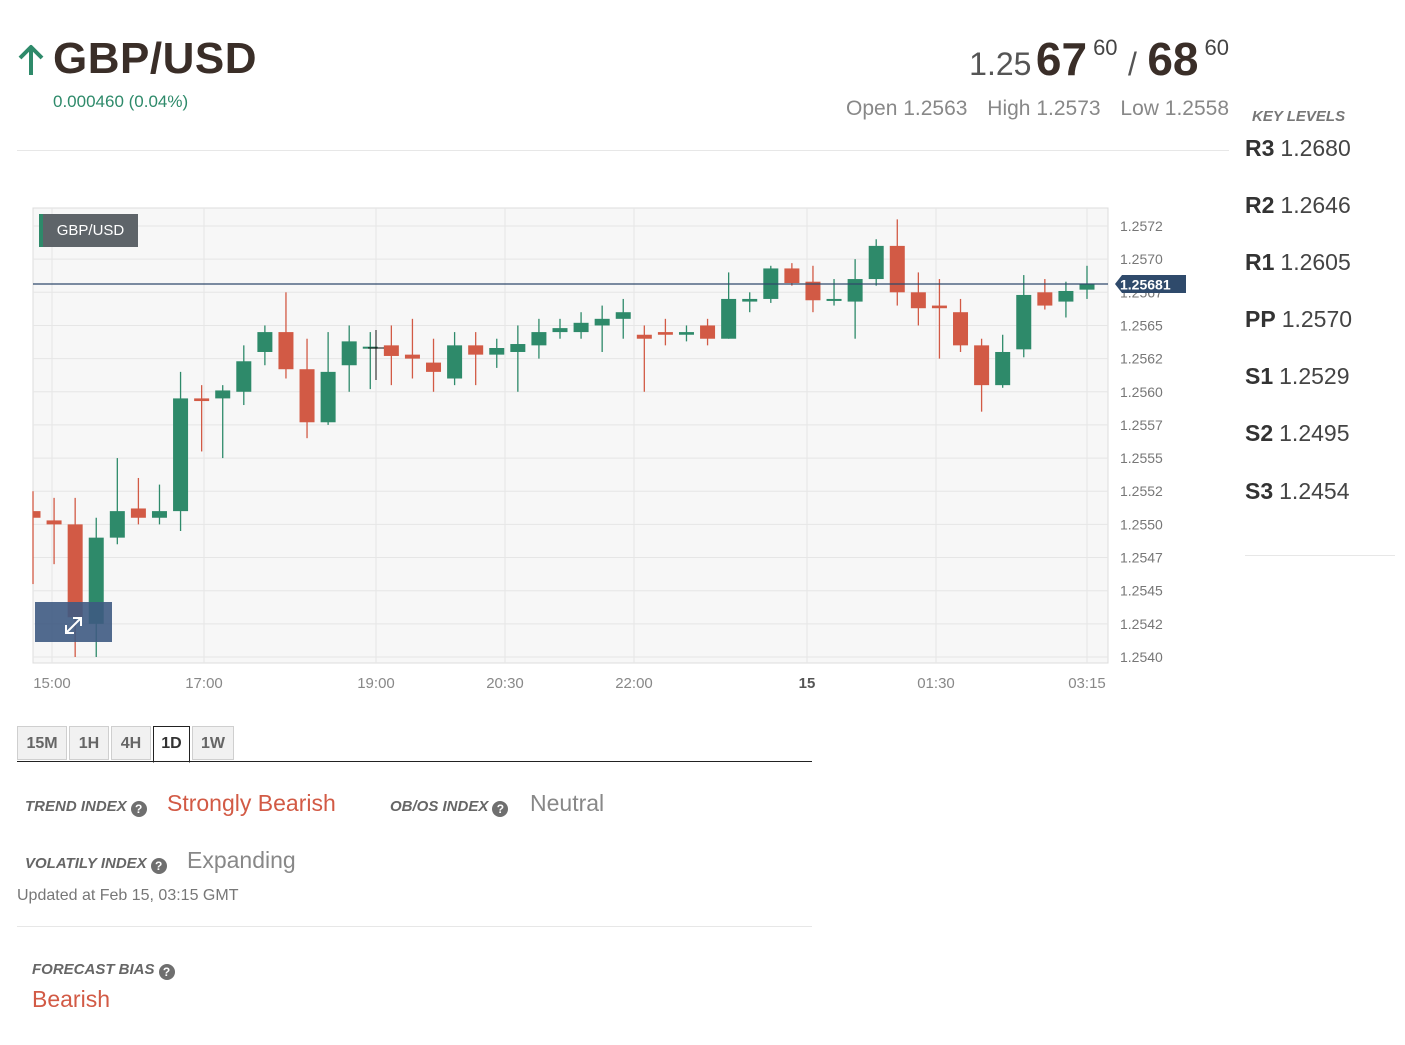  What do you see at coordinates (1216, 47) in the screenshot?
I see `ask-sup: 60` at bounding box center [1216, 47].